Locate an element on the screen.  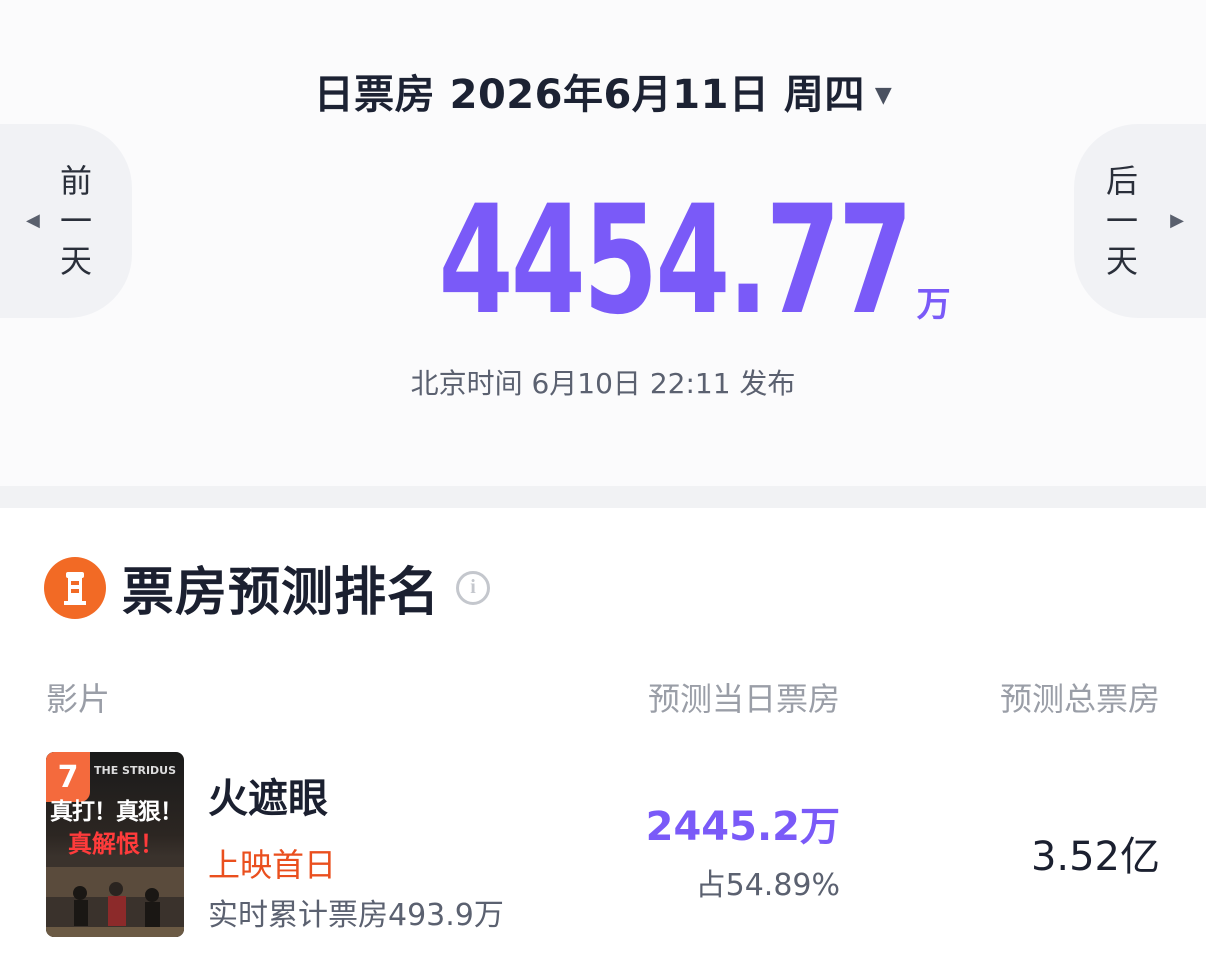
date-selector: 日票房 2026年6月11日 周四 ▼ is located at coordinates (603, 91).